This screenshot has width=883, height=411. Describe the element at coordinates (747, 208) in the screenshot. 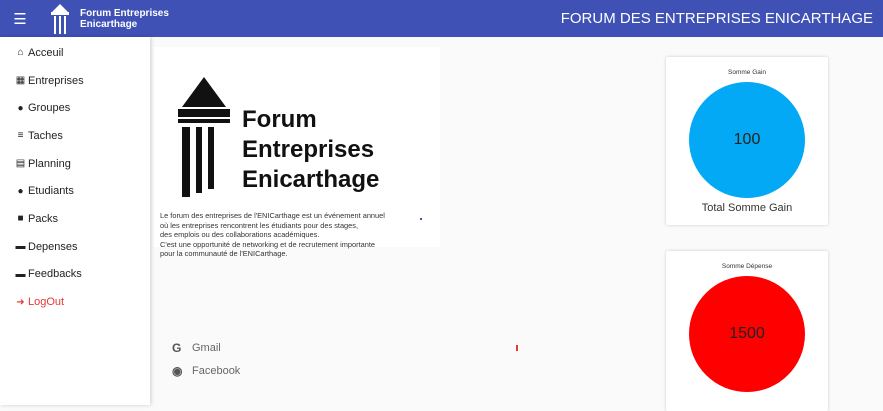

I see `stat-footer: Total Somme Gain` at that location.